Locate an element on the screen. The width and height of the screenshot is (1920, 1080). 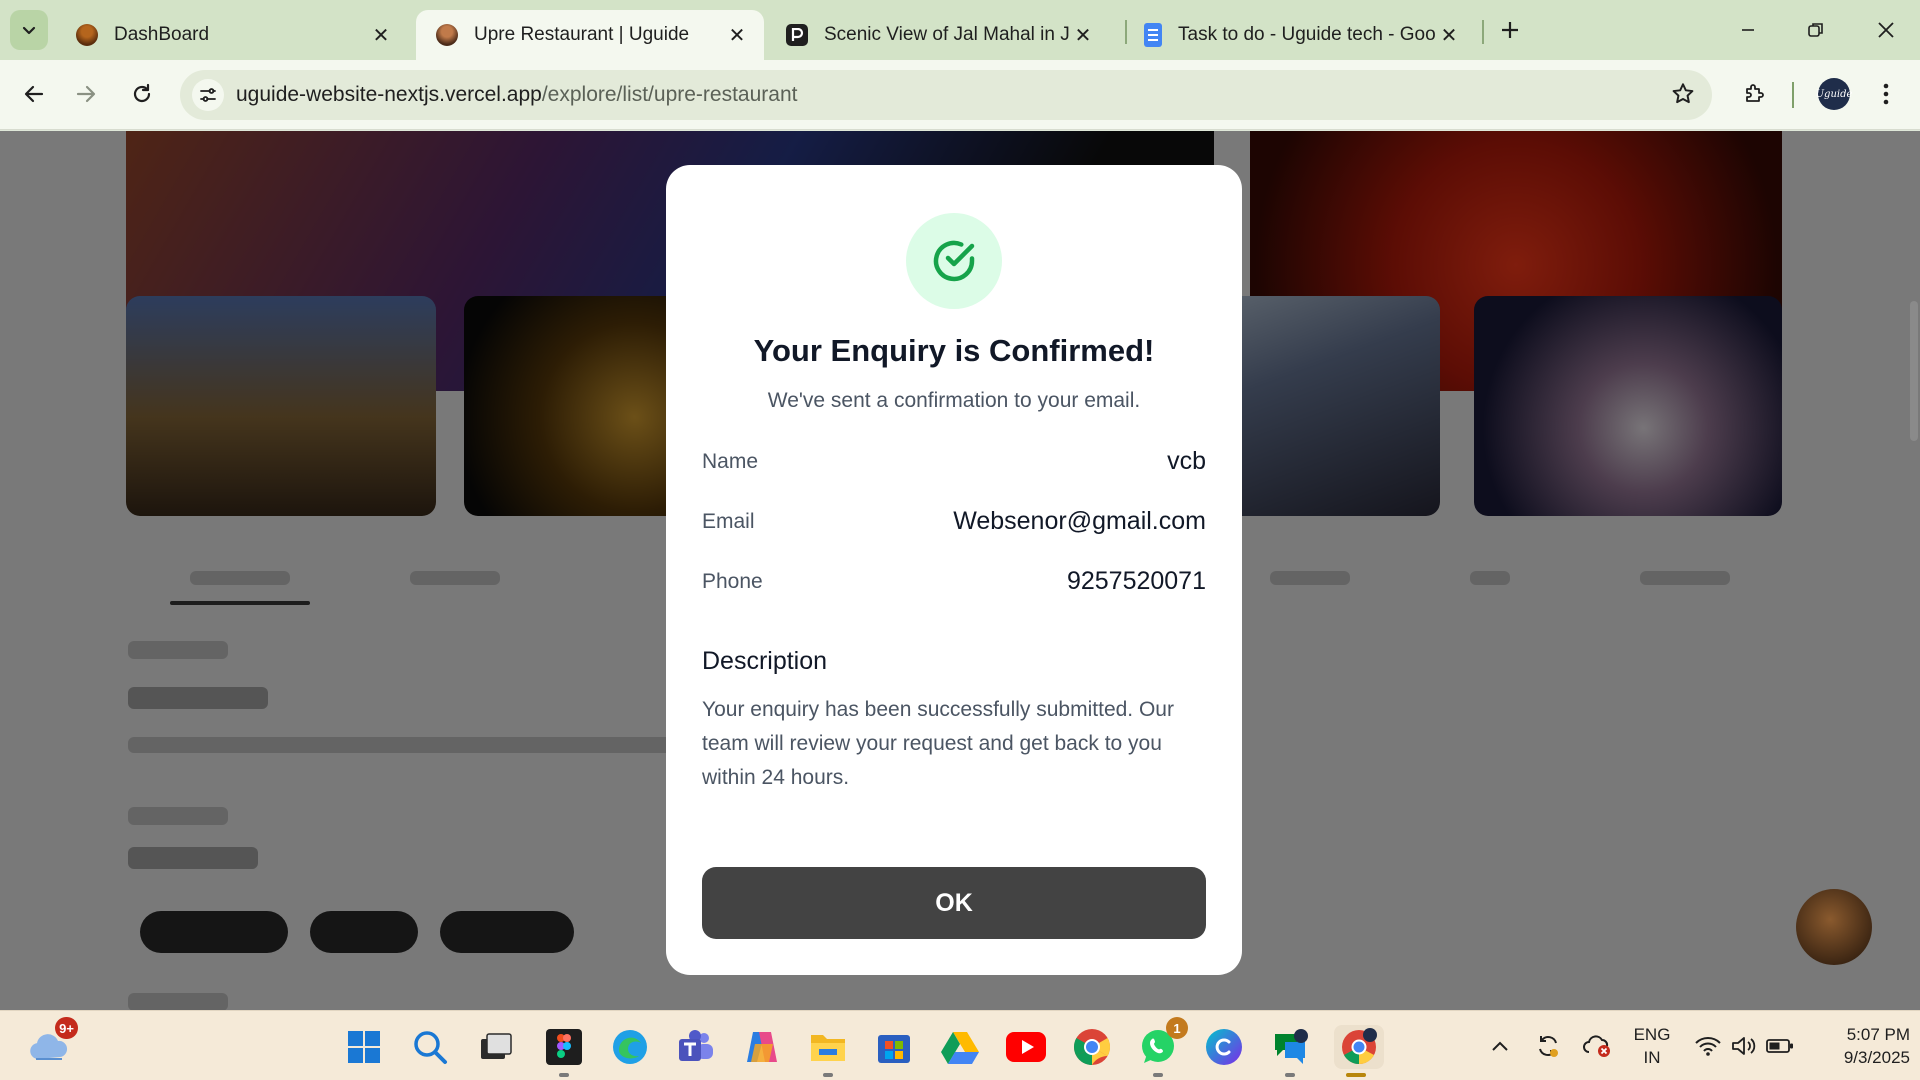
taskbar-app-youtube is located at coordinates (1026, 1047).